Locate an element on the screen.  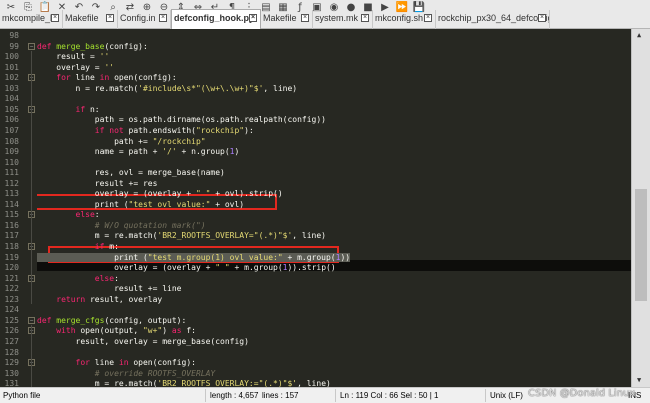
line-number: 108 is located at coordinates (11, 141).